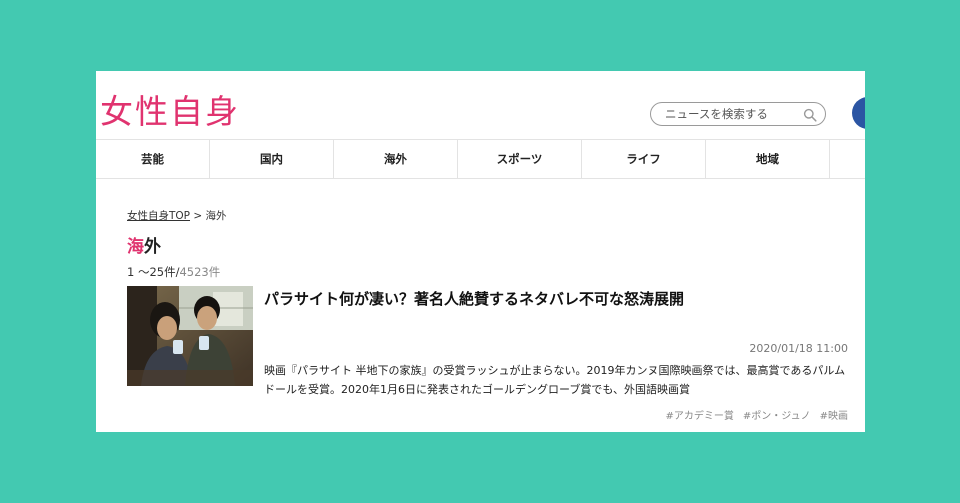  Describe the element at coordinates (135, 247) in the screenshot. I see `page-title-accent: 海` at that location.